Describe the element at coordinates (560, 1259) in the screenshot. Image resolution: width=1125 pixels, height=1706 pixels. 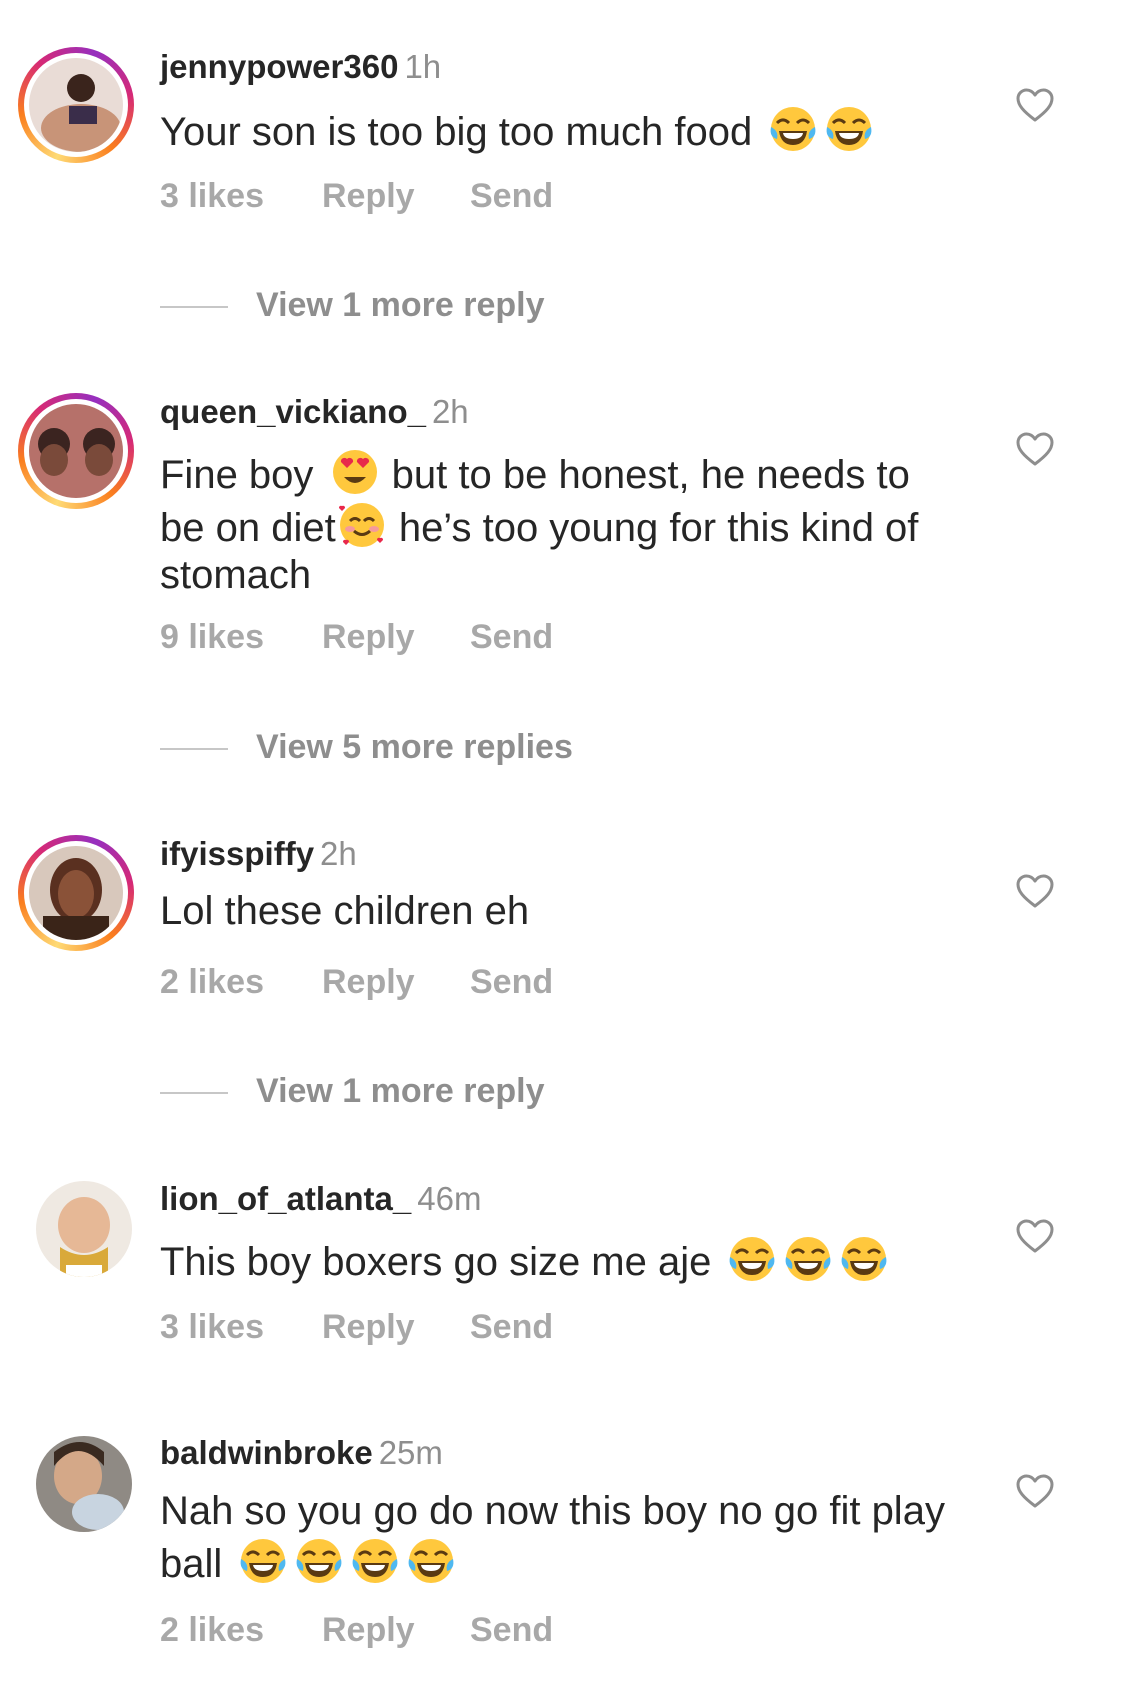
I see `comment-text: This boy boxers go size me aje` at that location.